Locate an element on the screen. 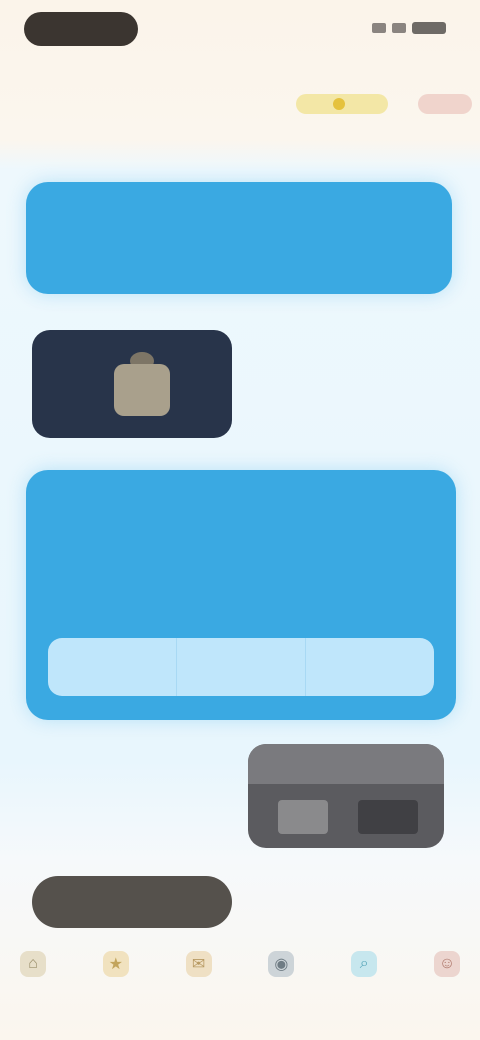 The image size is (480, 1040). camera-icon: ◉ is located at coordinates (281, 964).